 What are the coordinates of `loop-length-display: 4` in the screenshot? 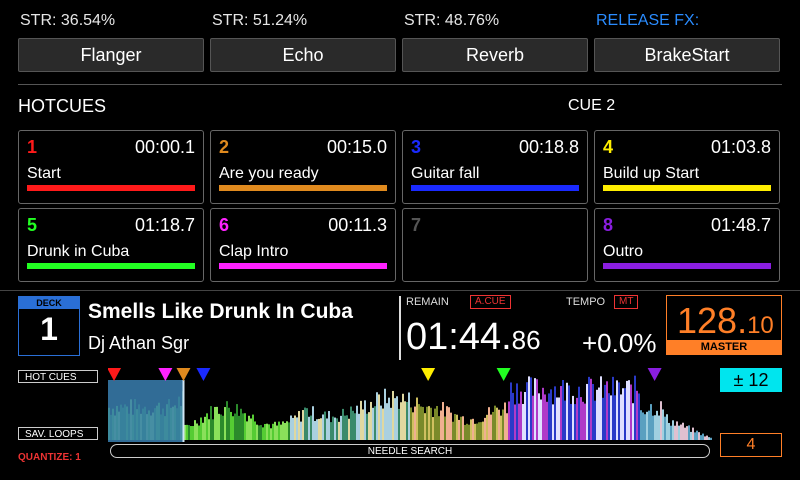 It's located at (751, 445).